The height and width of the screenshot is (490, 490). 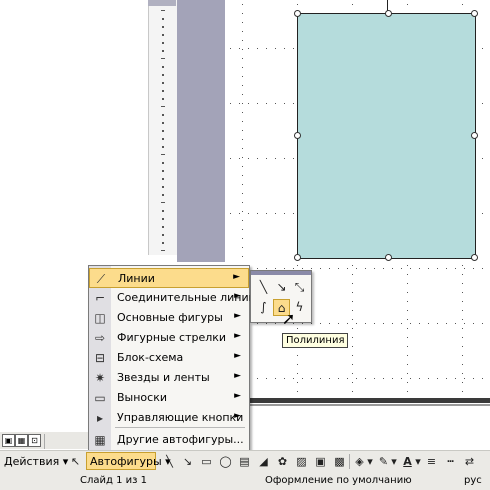 I want to click on connectors-icon: ⌐, so click(x=100, y=298).